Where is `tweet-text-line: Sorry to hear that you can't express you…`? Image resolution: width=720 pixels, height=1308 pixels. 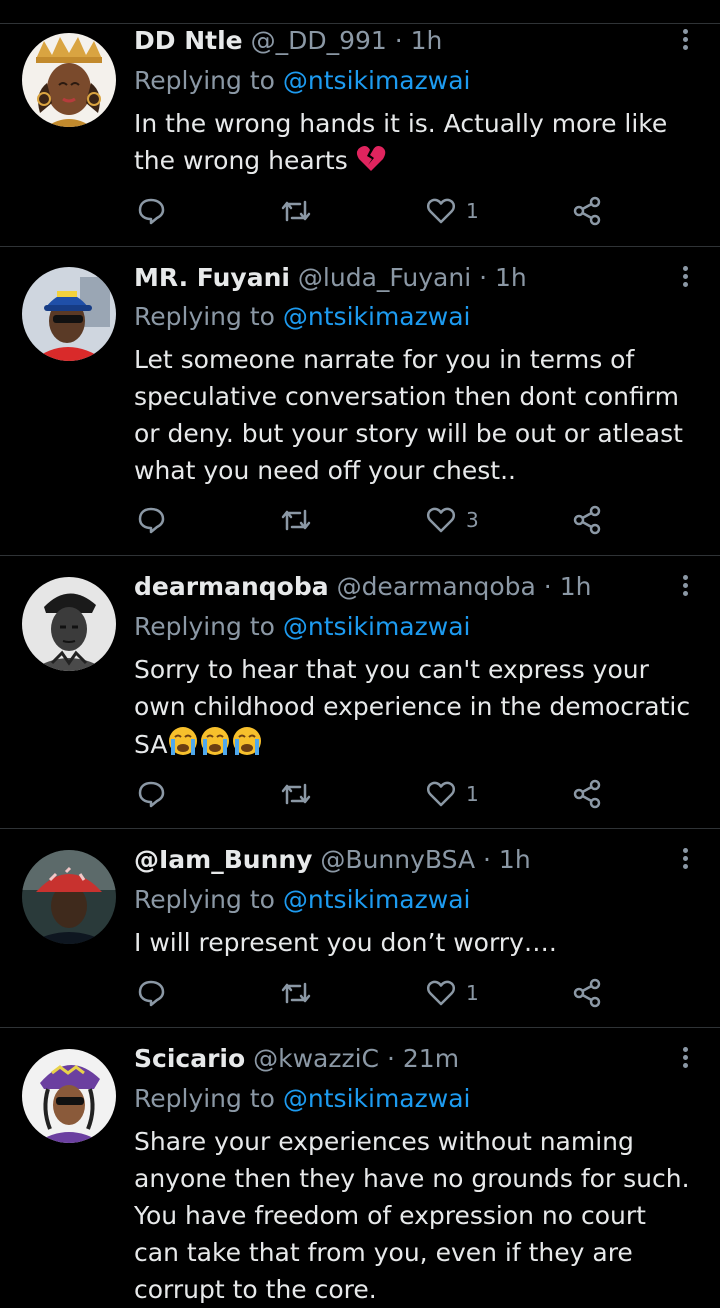
tweet-text-line: Sorry to hear that you can't express you… is located at coordinates (391, 669).